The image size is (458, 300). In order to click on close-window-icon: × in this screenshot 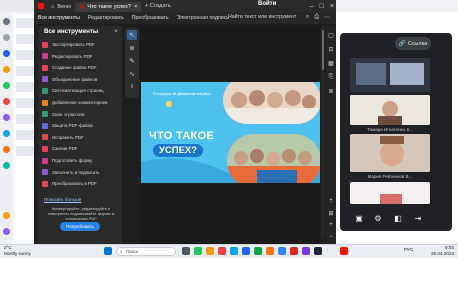, I will do `click(332, 6)`.